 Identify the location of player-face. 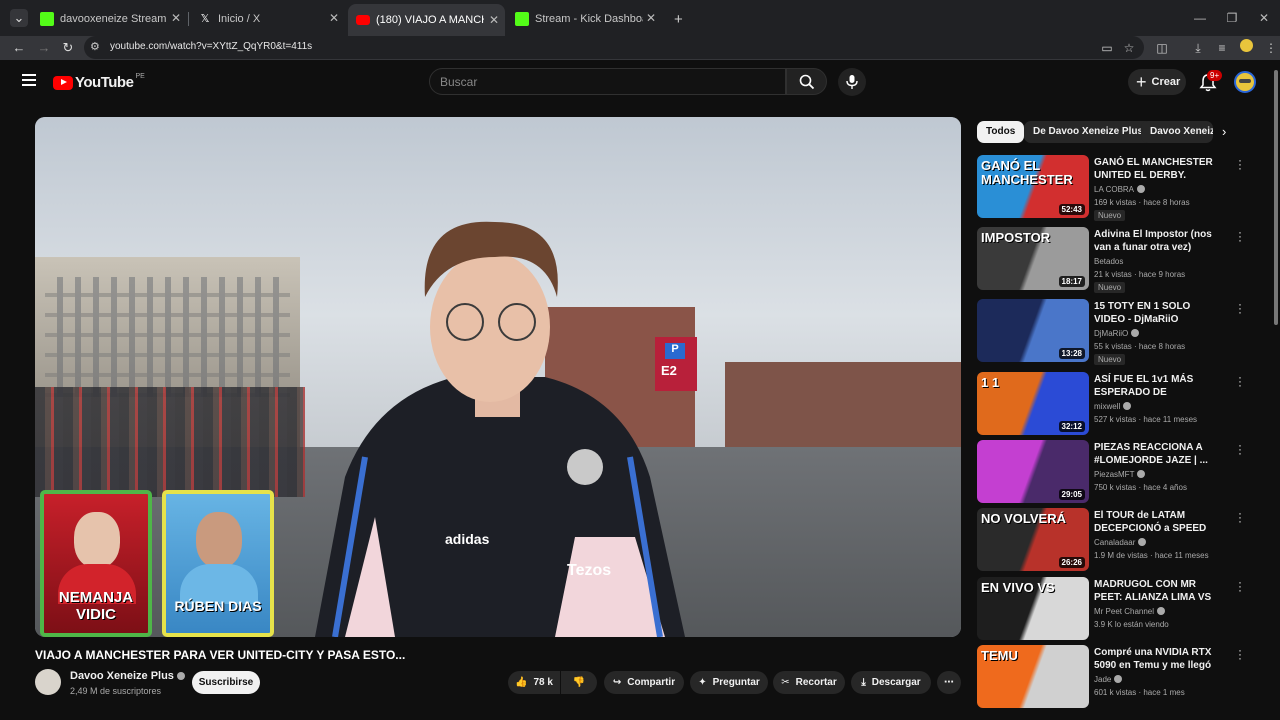
(97, 540).